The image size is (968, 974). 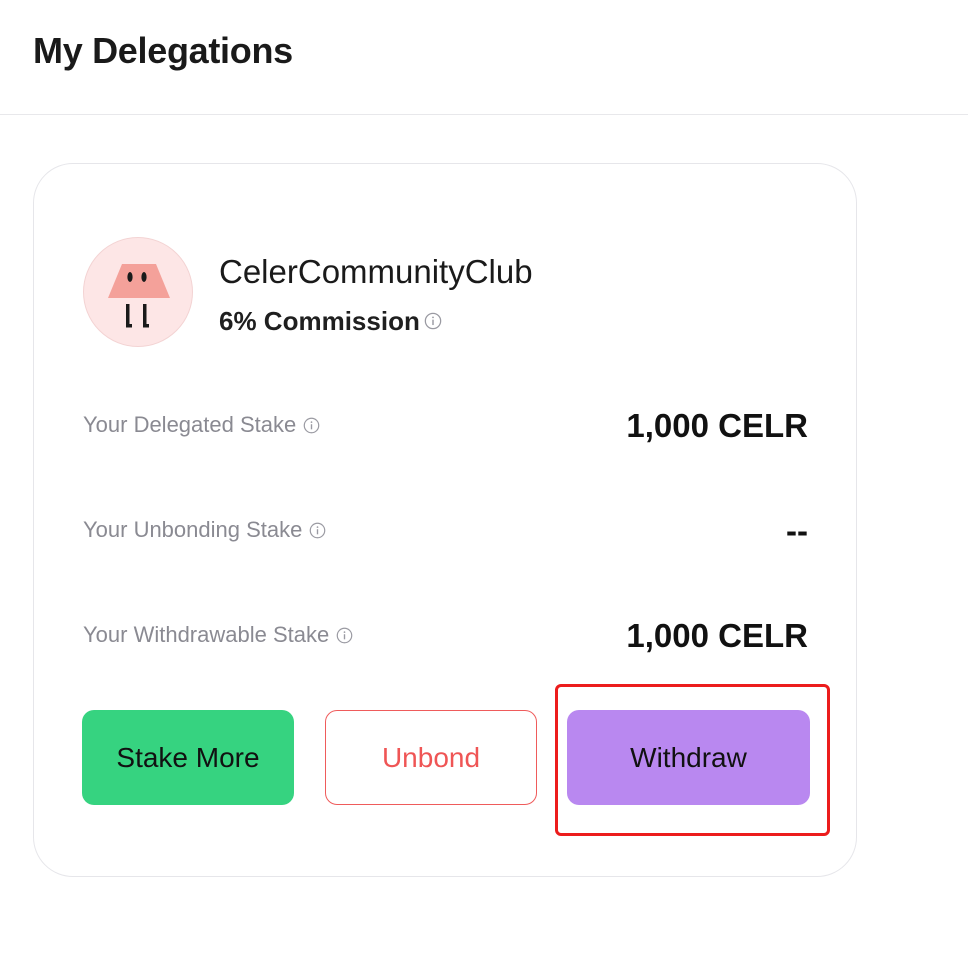 What do you see at coordinates (431, 757) in the screenshot?
I see `unbond-button: Unbond` at bounding box center [431, 757].